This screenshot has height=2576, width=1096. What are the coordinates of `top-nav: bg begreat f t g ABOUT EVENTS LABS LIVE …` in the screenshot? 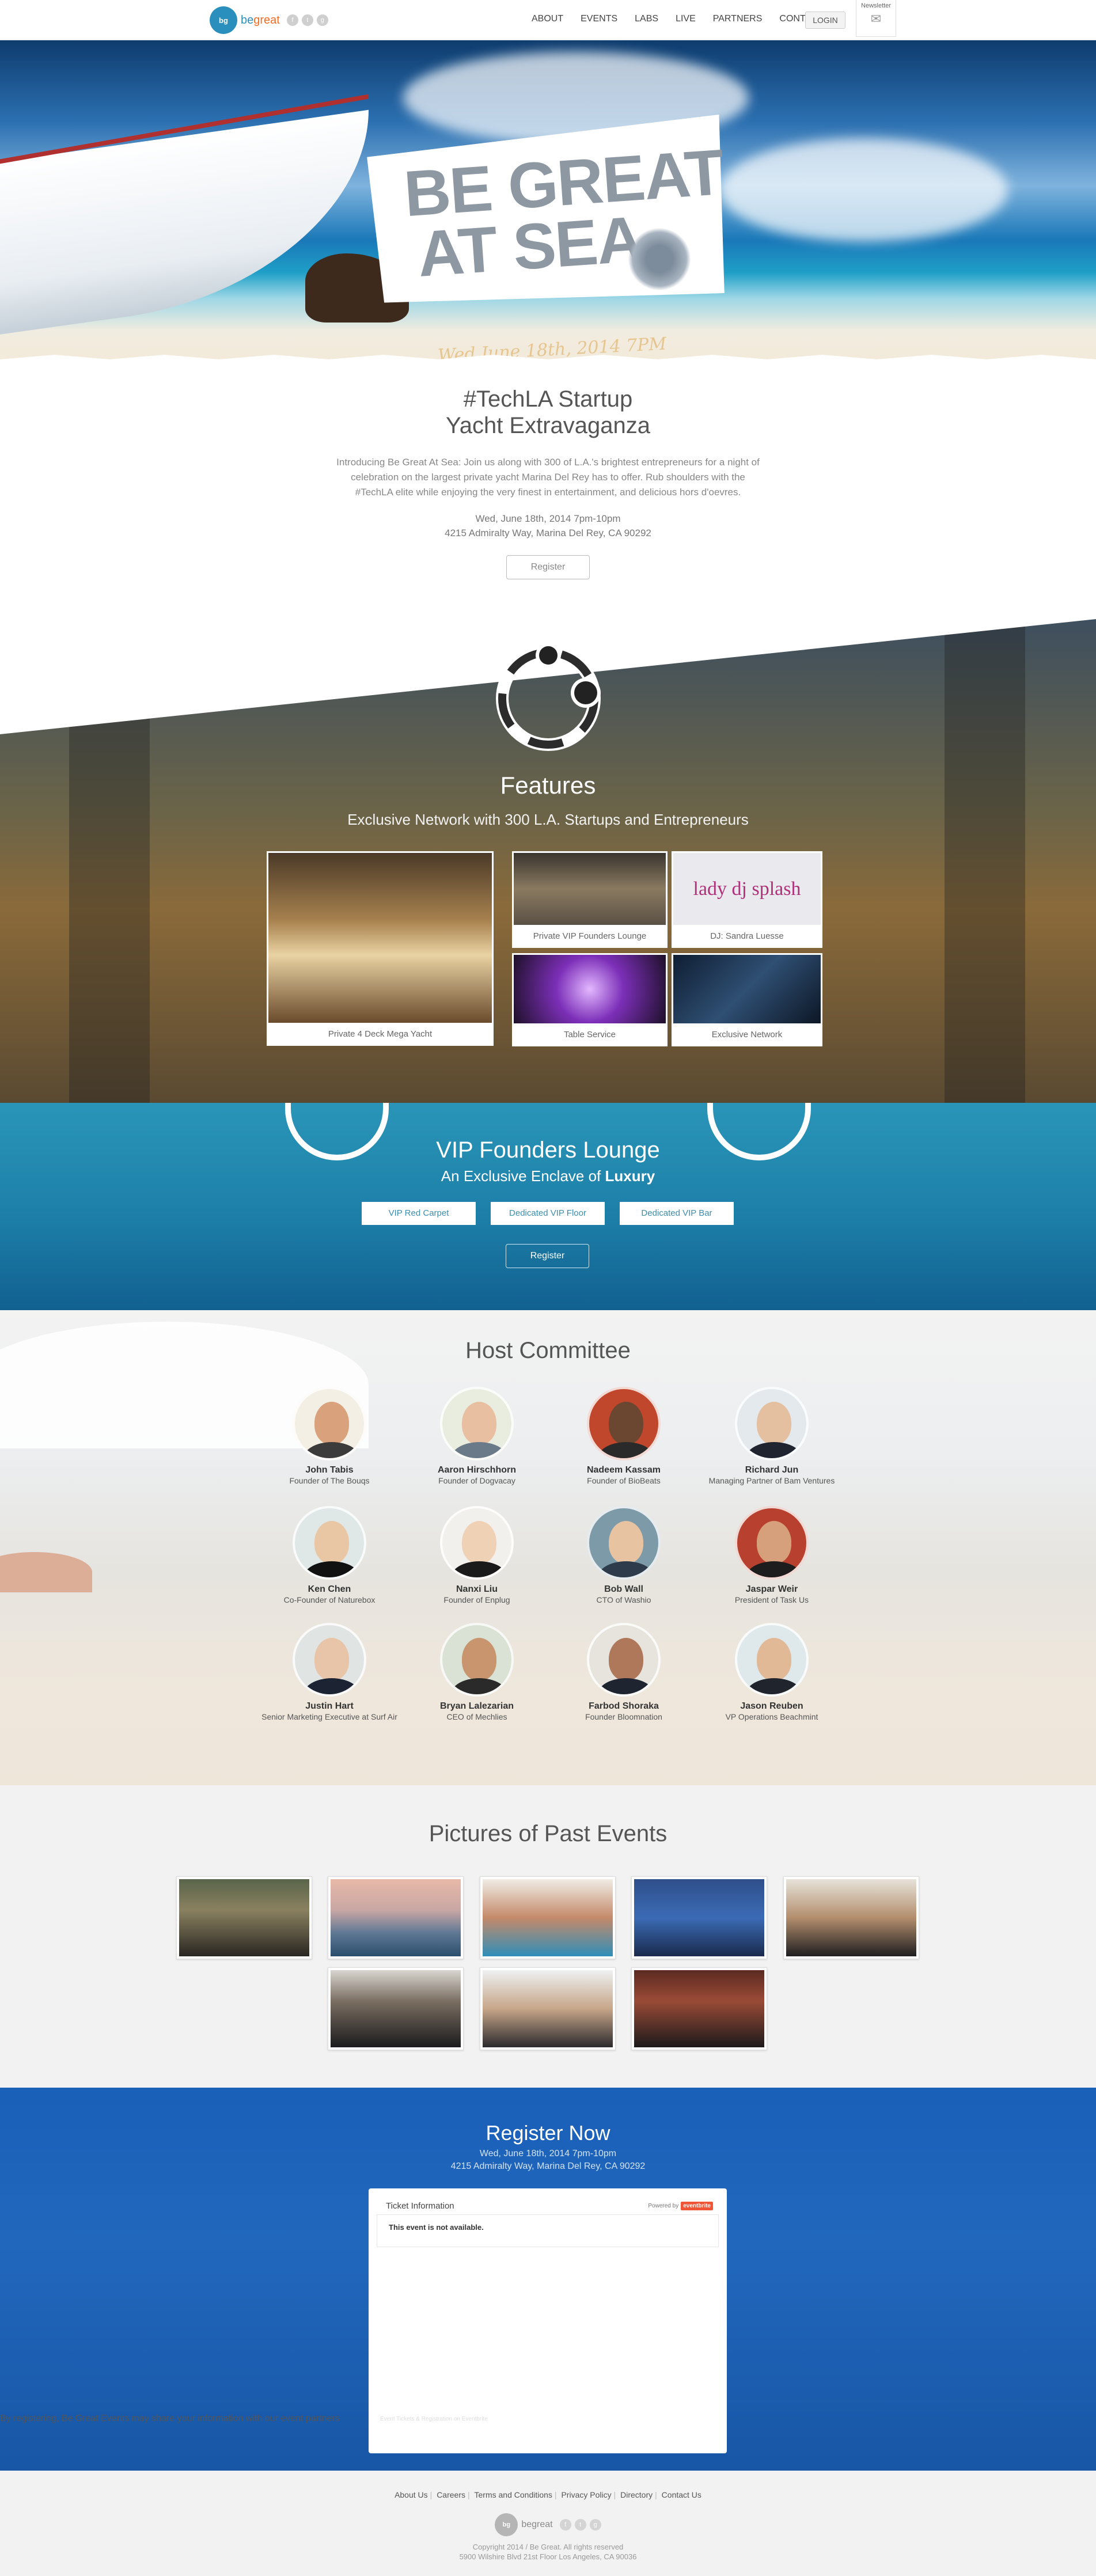 It's located at (548, 20).